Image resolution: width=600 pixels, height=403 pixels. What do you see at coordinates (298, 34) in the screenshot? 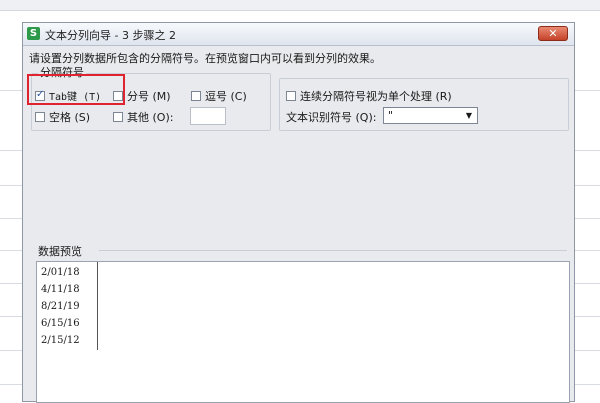
I see `dialog-titlebar: S 文本分列向导 - 3 步骤之 2 ✕` at bounding box center [298, 34].